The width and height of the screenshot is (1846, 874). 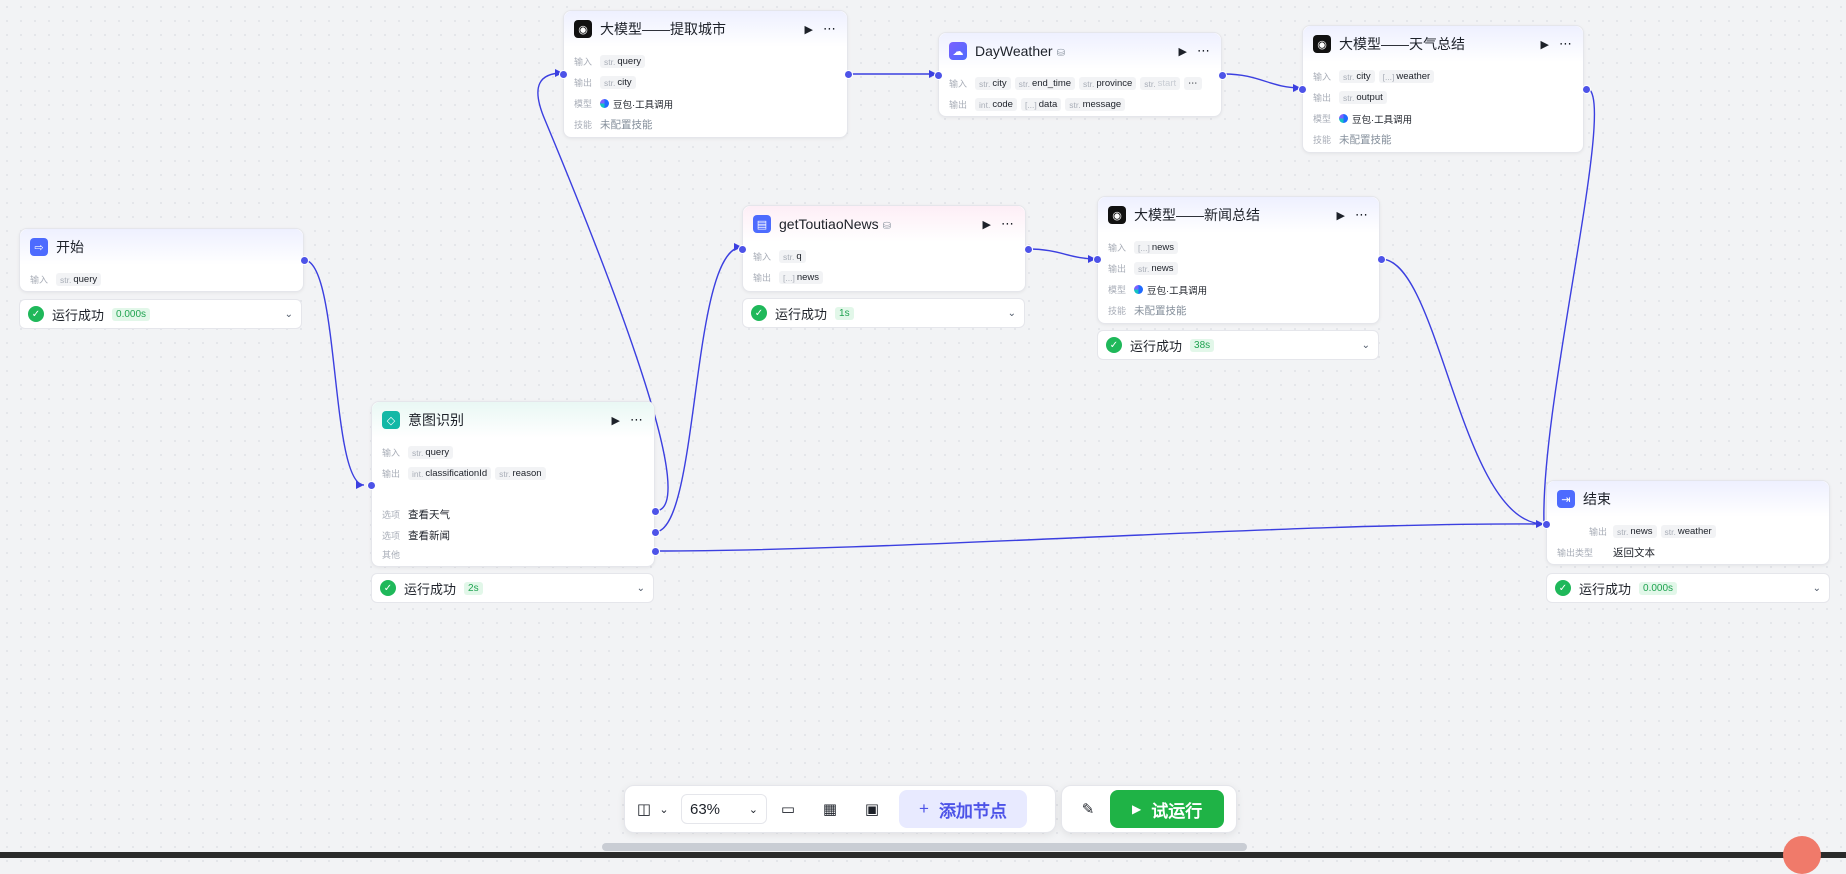 I want to click on input-param: [...] news, so click(x=1156, y=247).